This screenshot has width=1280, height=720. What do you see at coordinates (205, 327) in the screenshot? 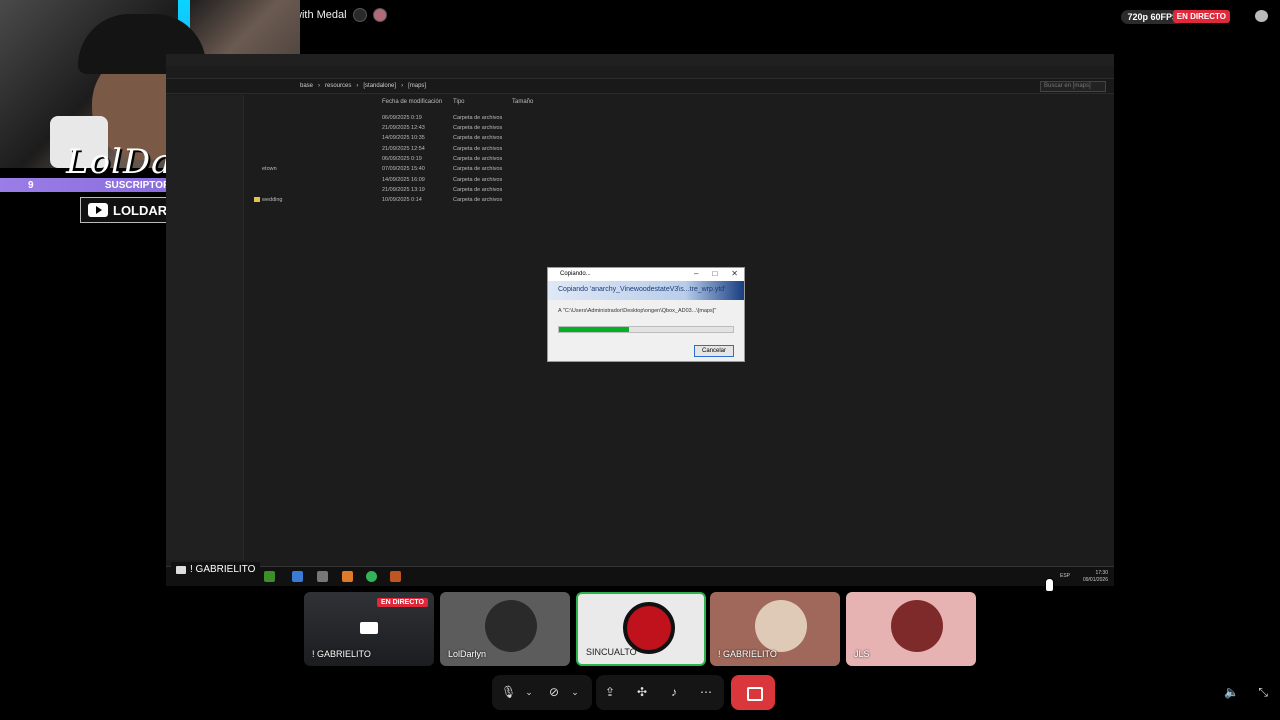
I see `navigation-pane` at bounding box center [205, 327].